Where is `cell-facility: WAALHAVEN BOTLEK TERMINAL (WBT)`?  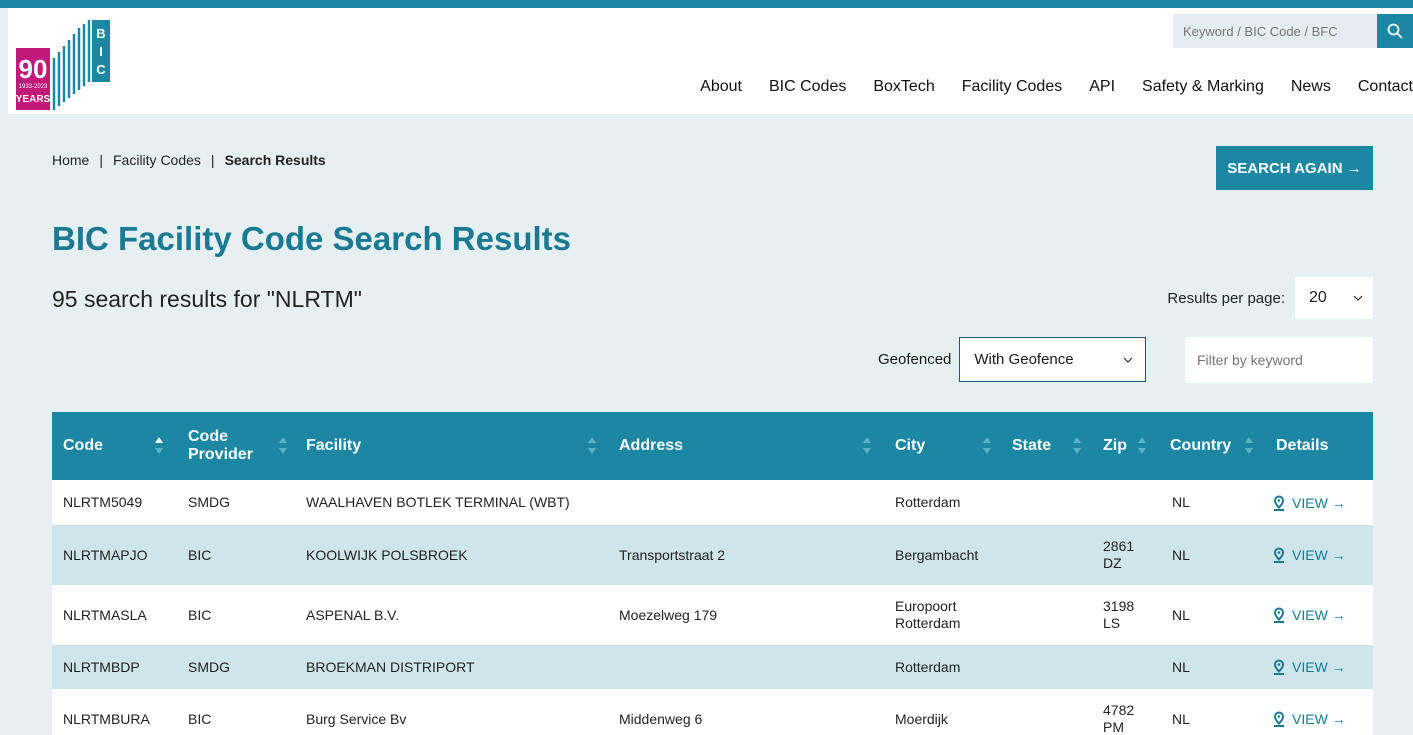
cell-facility: WAALHAVEN BOTLEK TERMINAL (WBT) is located at coordinates (438, 502).